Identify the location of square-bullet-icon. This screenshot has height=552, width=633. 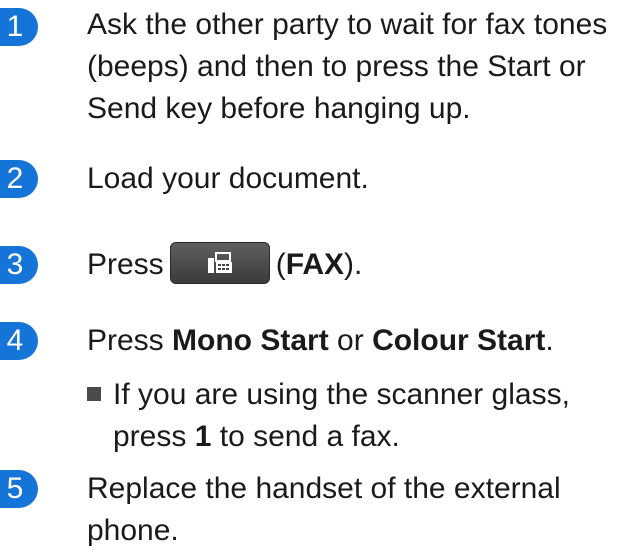
(94, 394).